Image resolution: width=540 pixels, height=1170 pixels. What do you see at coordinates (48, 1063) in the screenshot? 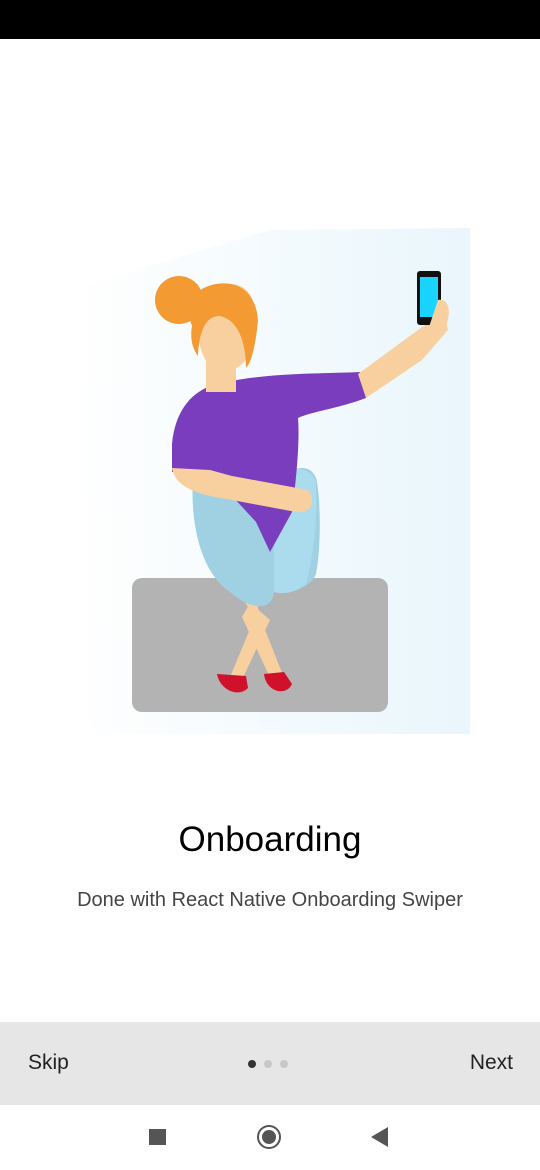
I see `skip-button: Skip` at bounding box center [48, 1063].